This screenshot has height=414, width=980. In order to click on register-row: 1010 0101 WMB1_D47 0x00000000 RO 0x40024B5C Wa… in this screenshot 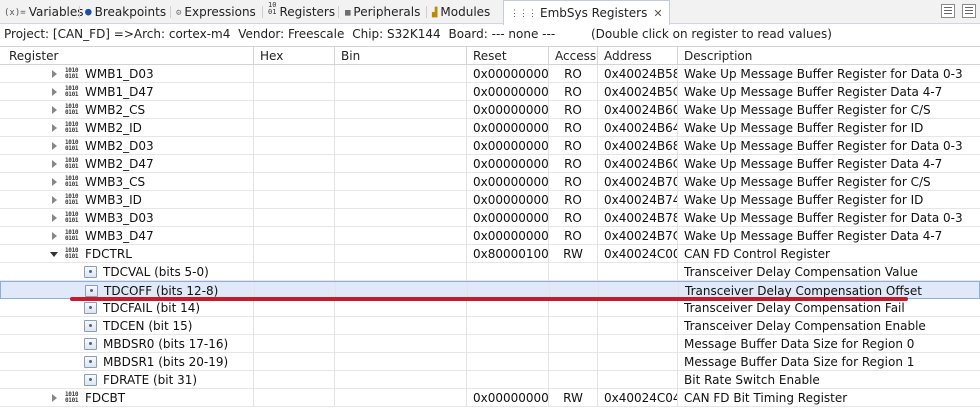, I will do `click(490, 92)`.